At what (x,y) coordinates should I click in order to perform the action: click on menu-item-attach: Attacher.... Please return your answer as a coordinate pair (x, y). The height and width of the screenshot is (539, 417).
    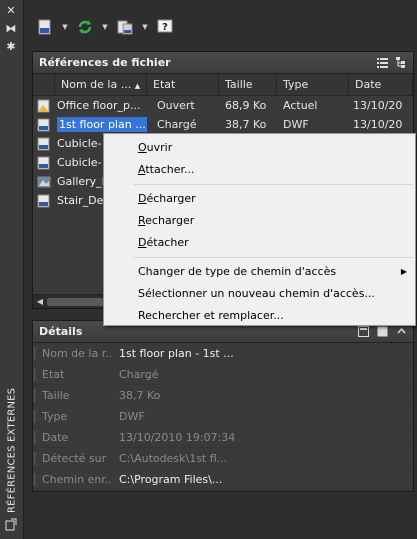
    Looking at the image, I should click on (259, 170).